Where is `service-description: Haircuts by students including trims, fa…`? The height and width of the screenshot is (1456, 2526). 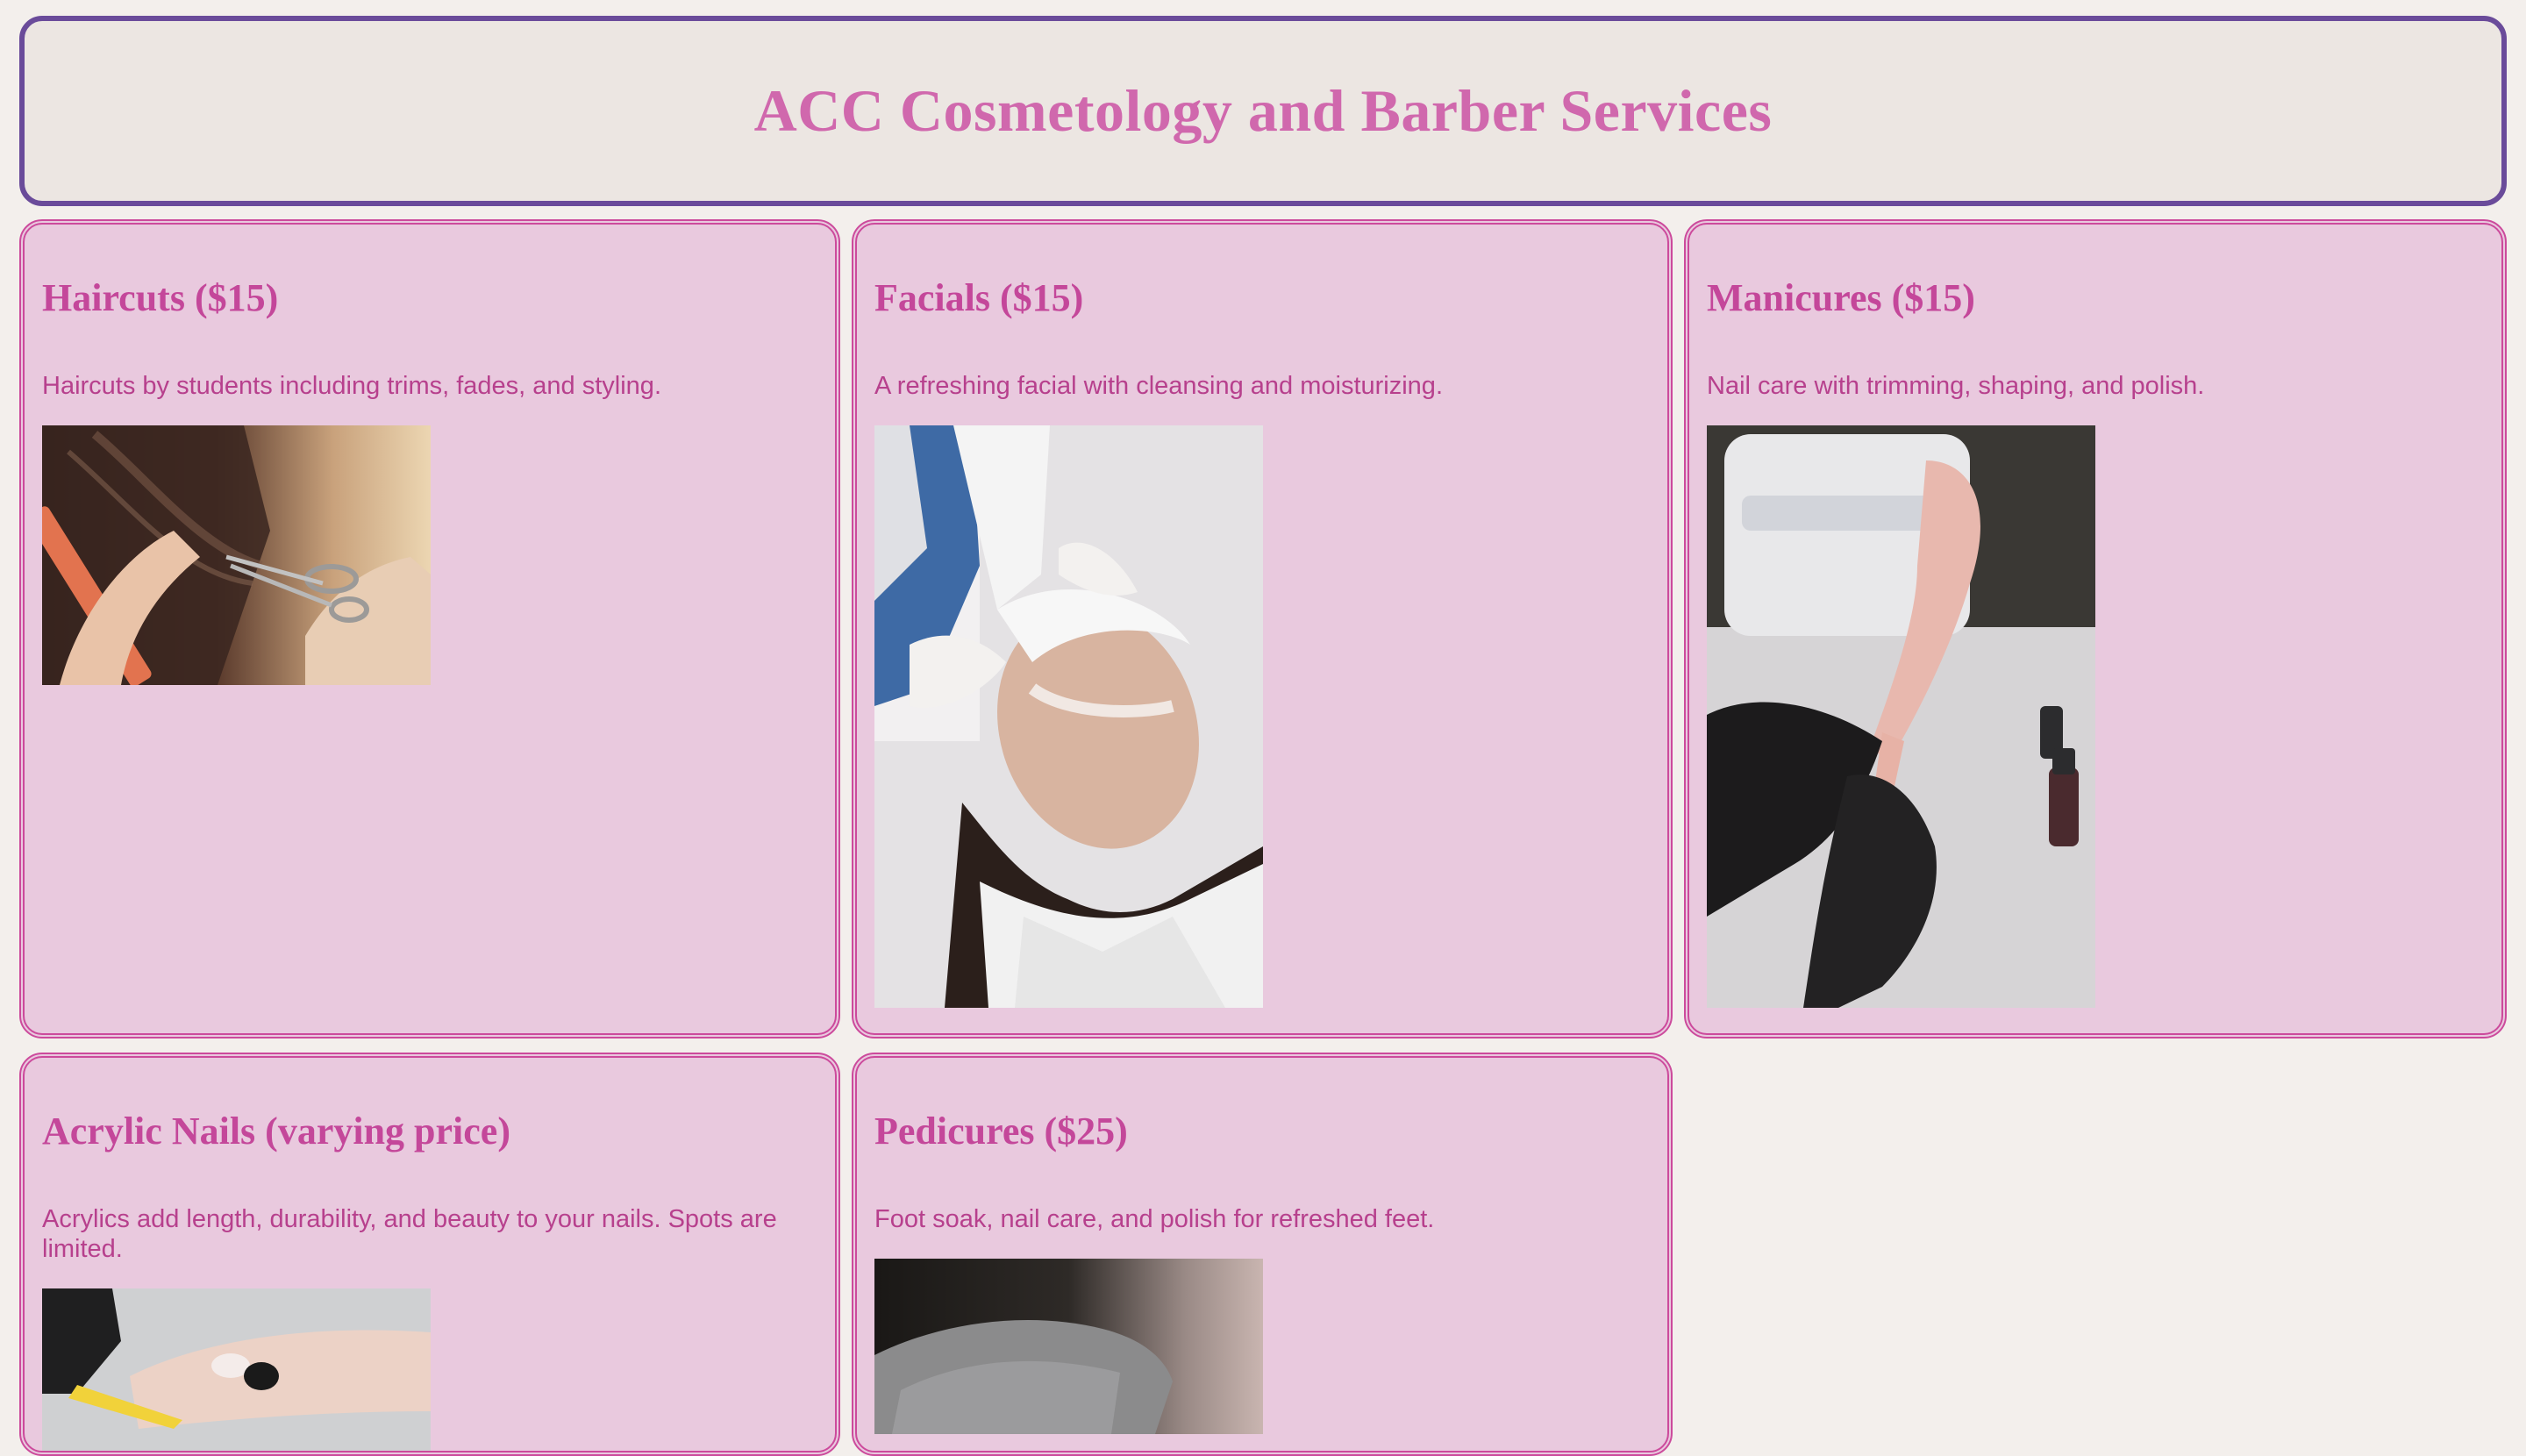 service-description: Haircuts by students including trims, fa… is located at coordinates (351, 386).